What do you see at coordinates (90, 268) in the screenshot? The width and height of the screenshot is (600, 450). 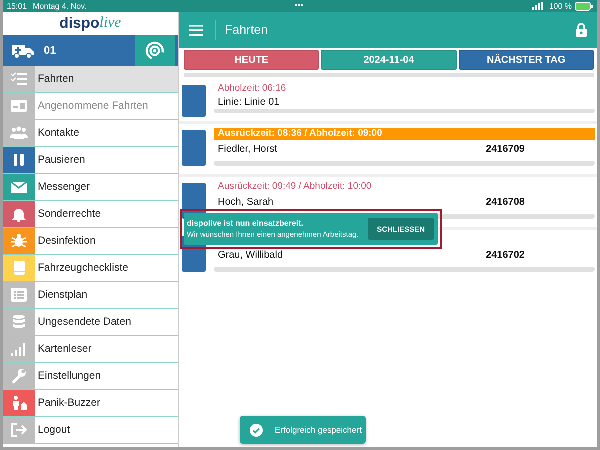 I see `menu-item: Fahrzeugcheckliste` at bounding box center [90, 268].